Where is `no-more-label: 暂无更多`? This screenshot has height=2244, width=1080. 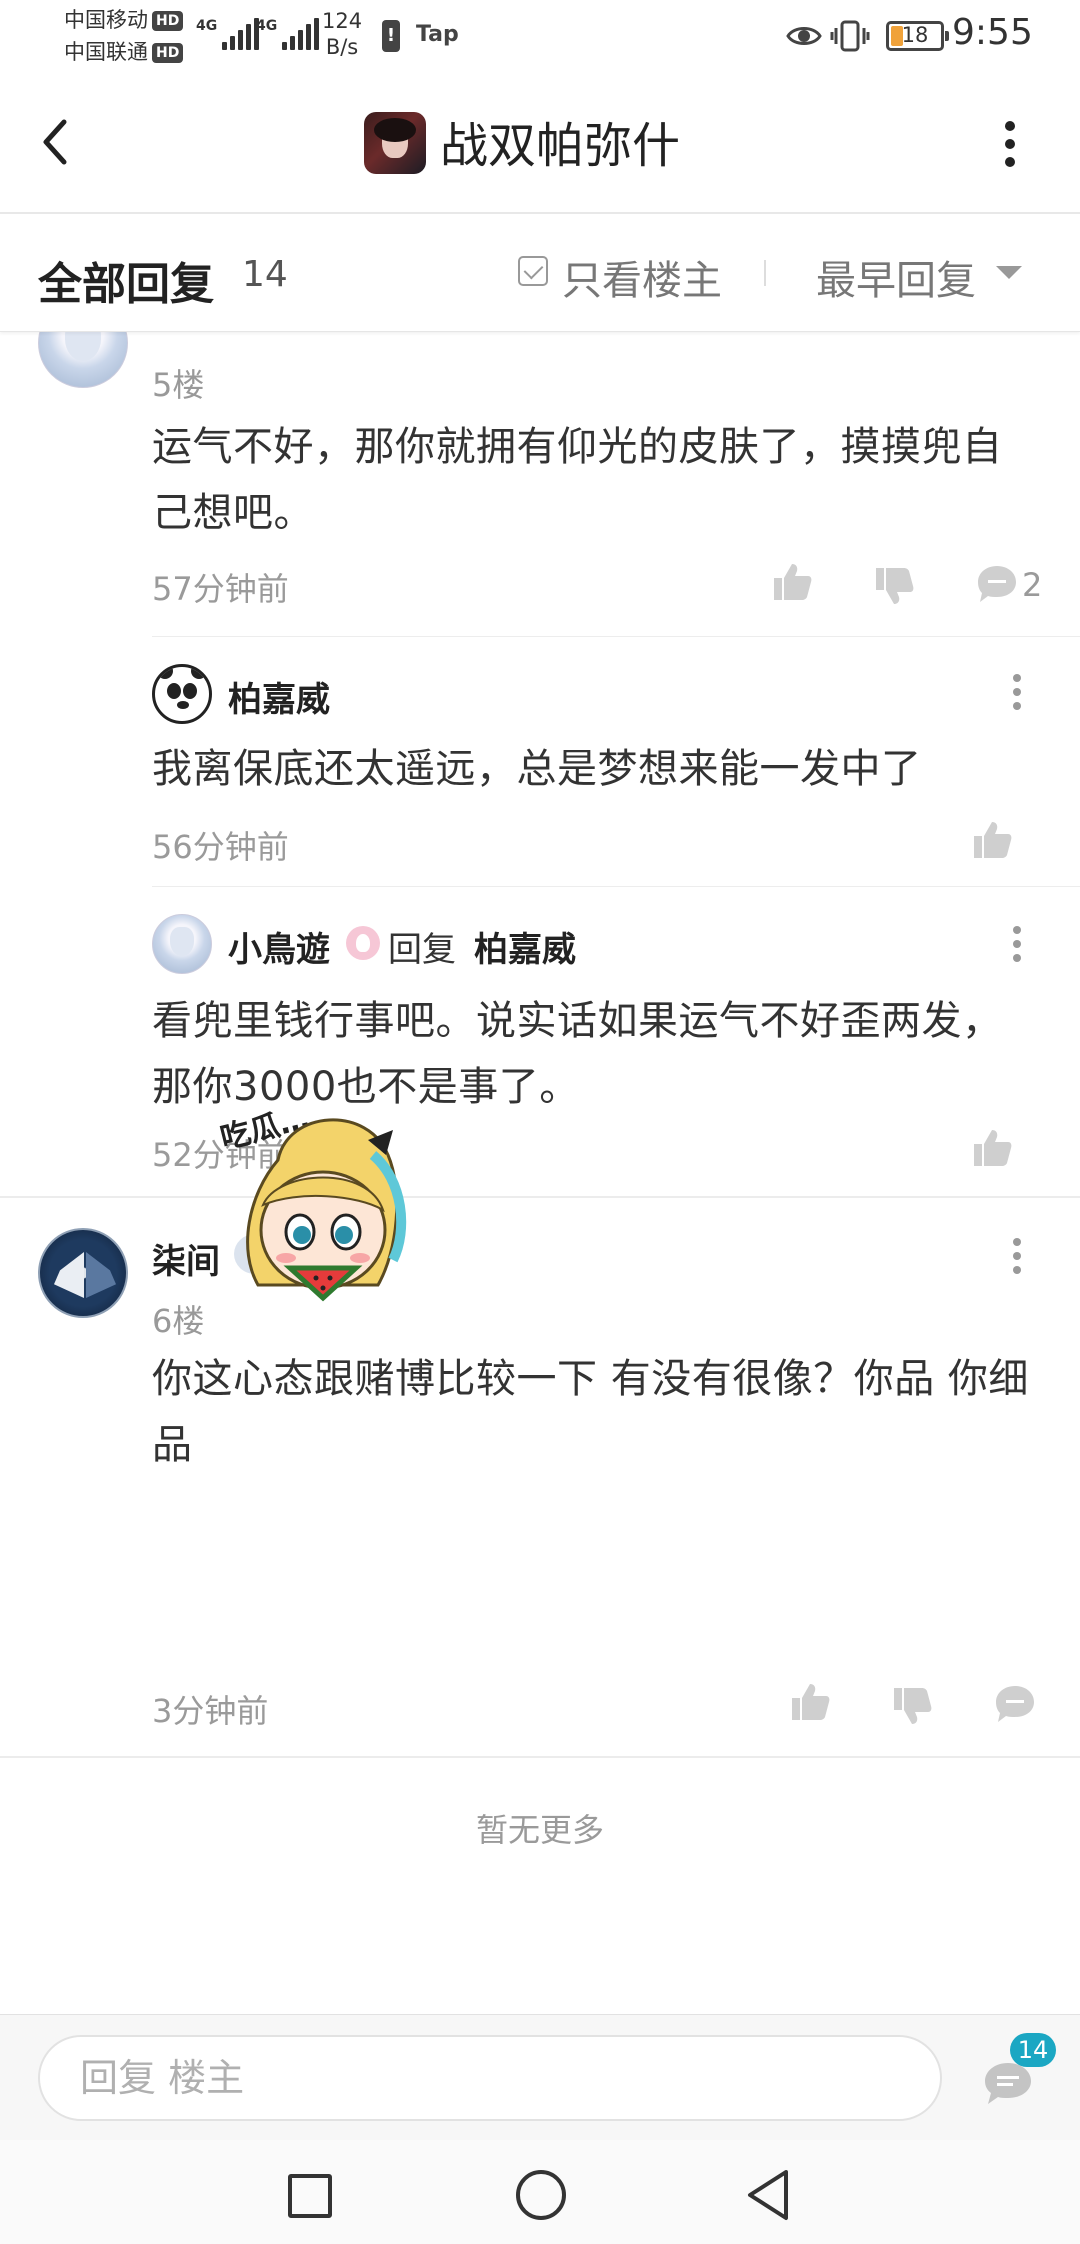 no-more-label: 暂无更多 is located at coordinates (539, 1830).